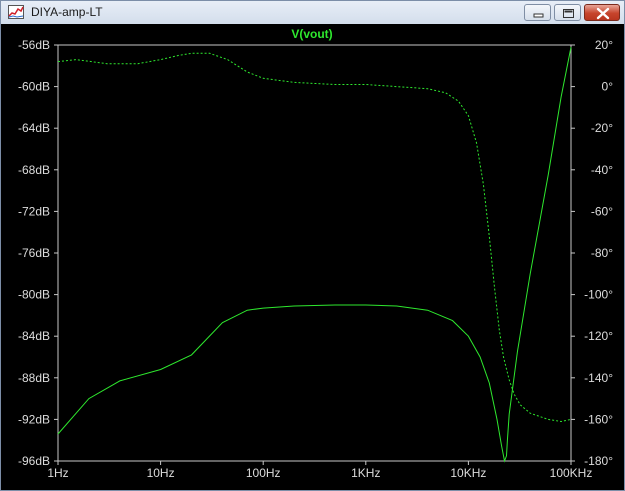 Image resolution: width=625 pixels, height=491 pixels. What do you see at coordinates (161, 473) in the screenshot?
I see `x-tick-label: 10Hz` at bounding box center [161, 473].